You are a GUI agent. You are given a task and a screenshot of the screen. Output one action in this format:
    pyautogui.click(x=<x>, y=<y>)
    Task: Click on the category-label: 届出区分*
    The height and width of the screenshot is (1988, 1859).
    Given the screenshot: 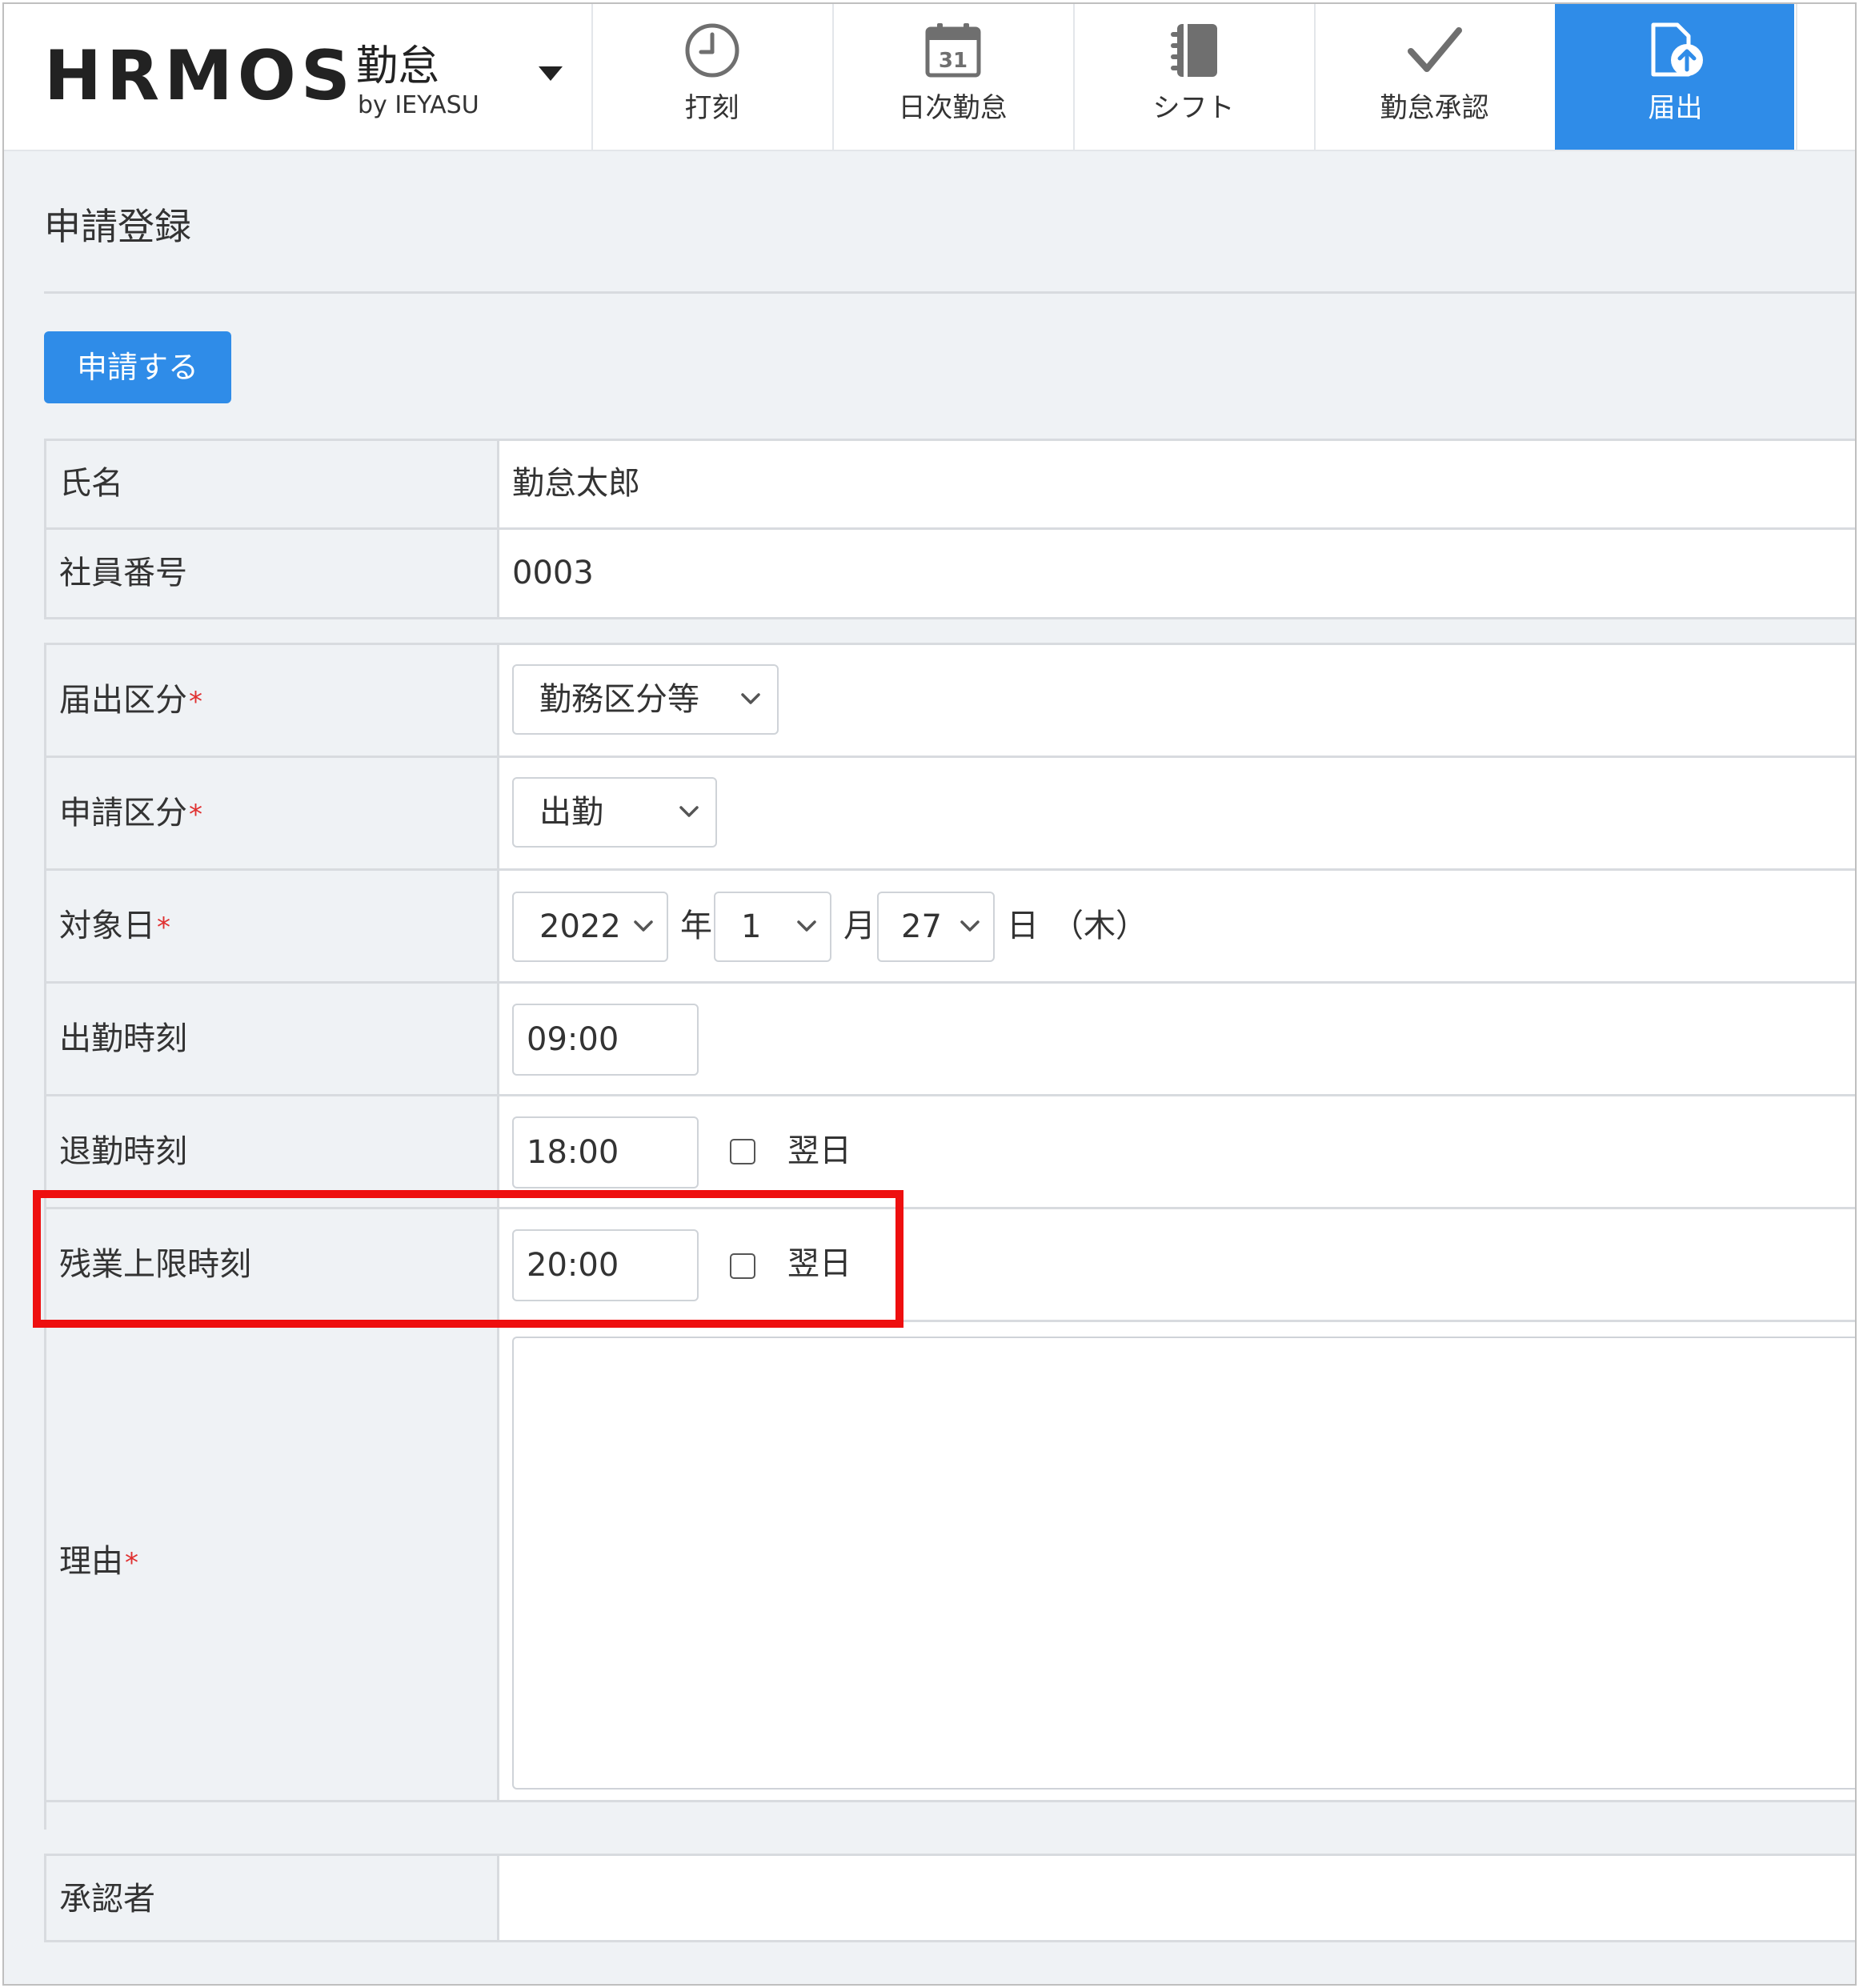 What is the action you would take?
    pyautogui.click(x=130, y=701)
    